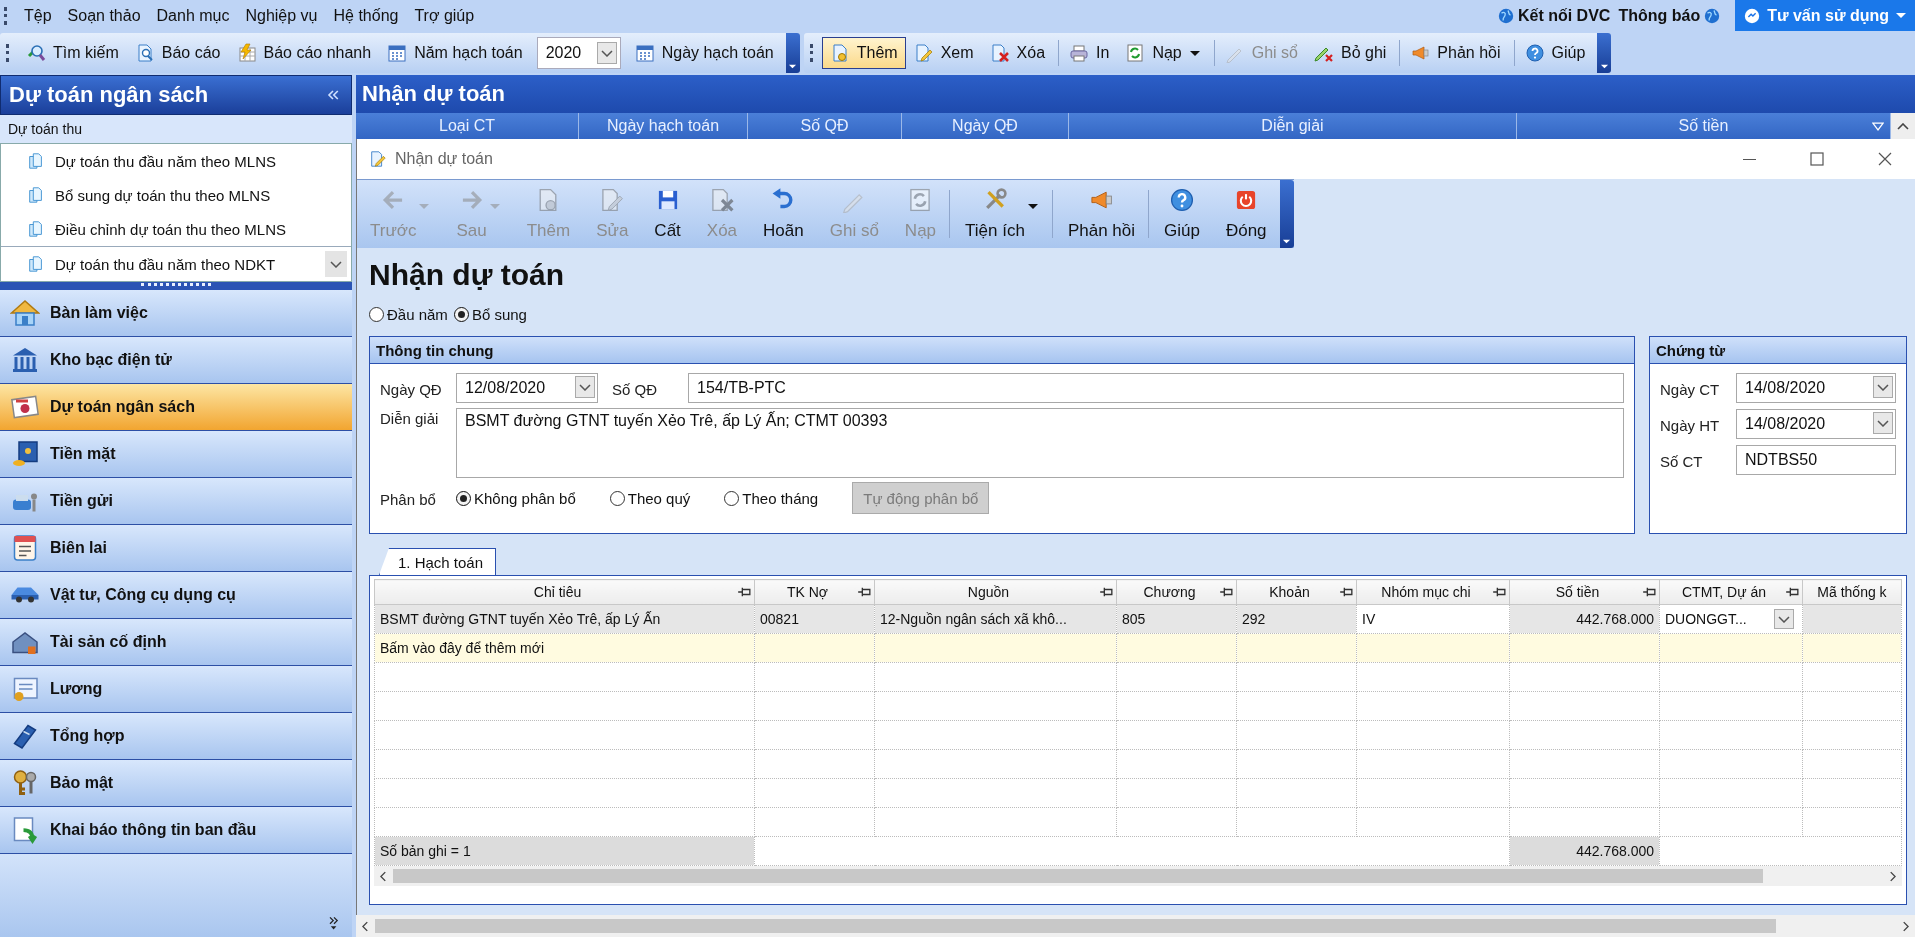 The width and height of the screenshot is (1915, 937). Describe the element at coordinates (36, 264) in the screenshot. I see `documents-icon` at that location.